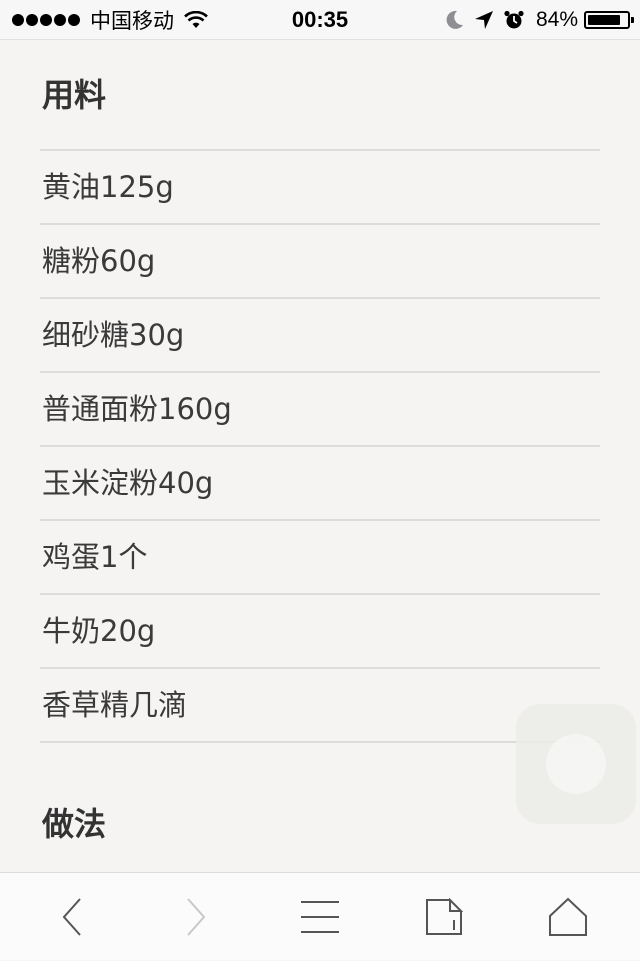  I want to click on menu-button, so click(320, 917).